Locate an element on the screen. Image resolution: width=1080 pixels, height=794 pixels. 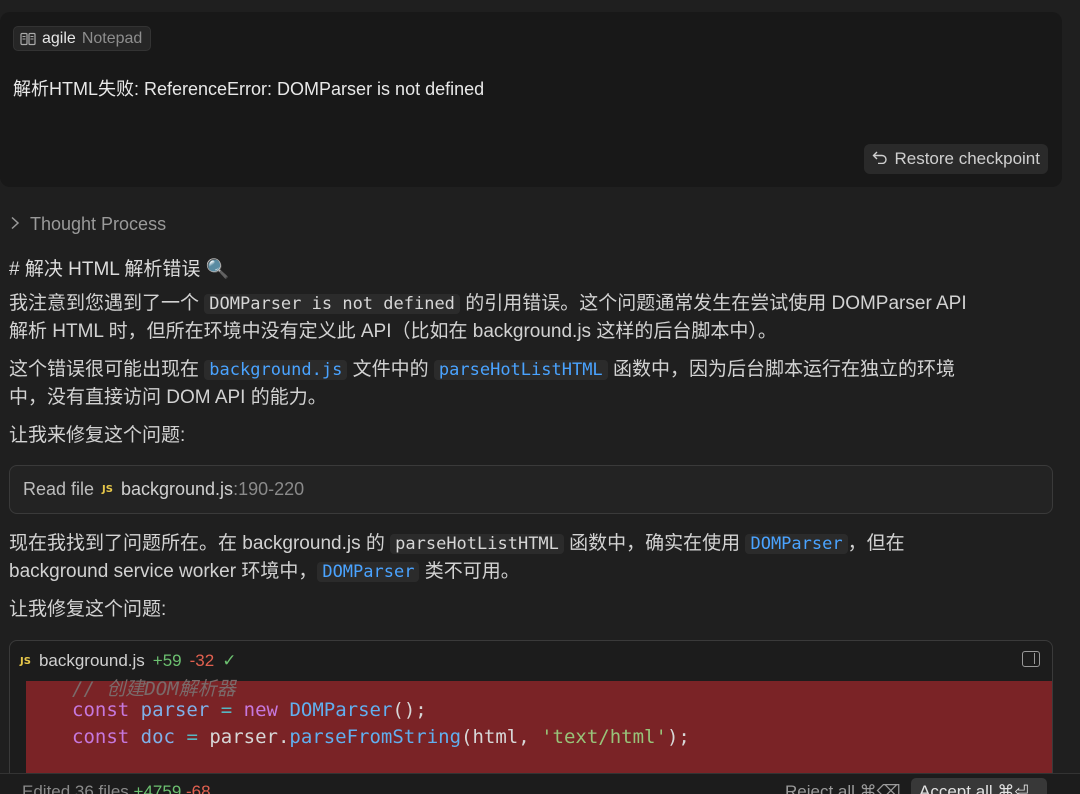
token: 'text/html' is located at coordinates (604, 737).